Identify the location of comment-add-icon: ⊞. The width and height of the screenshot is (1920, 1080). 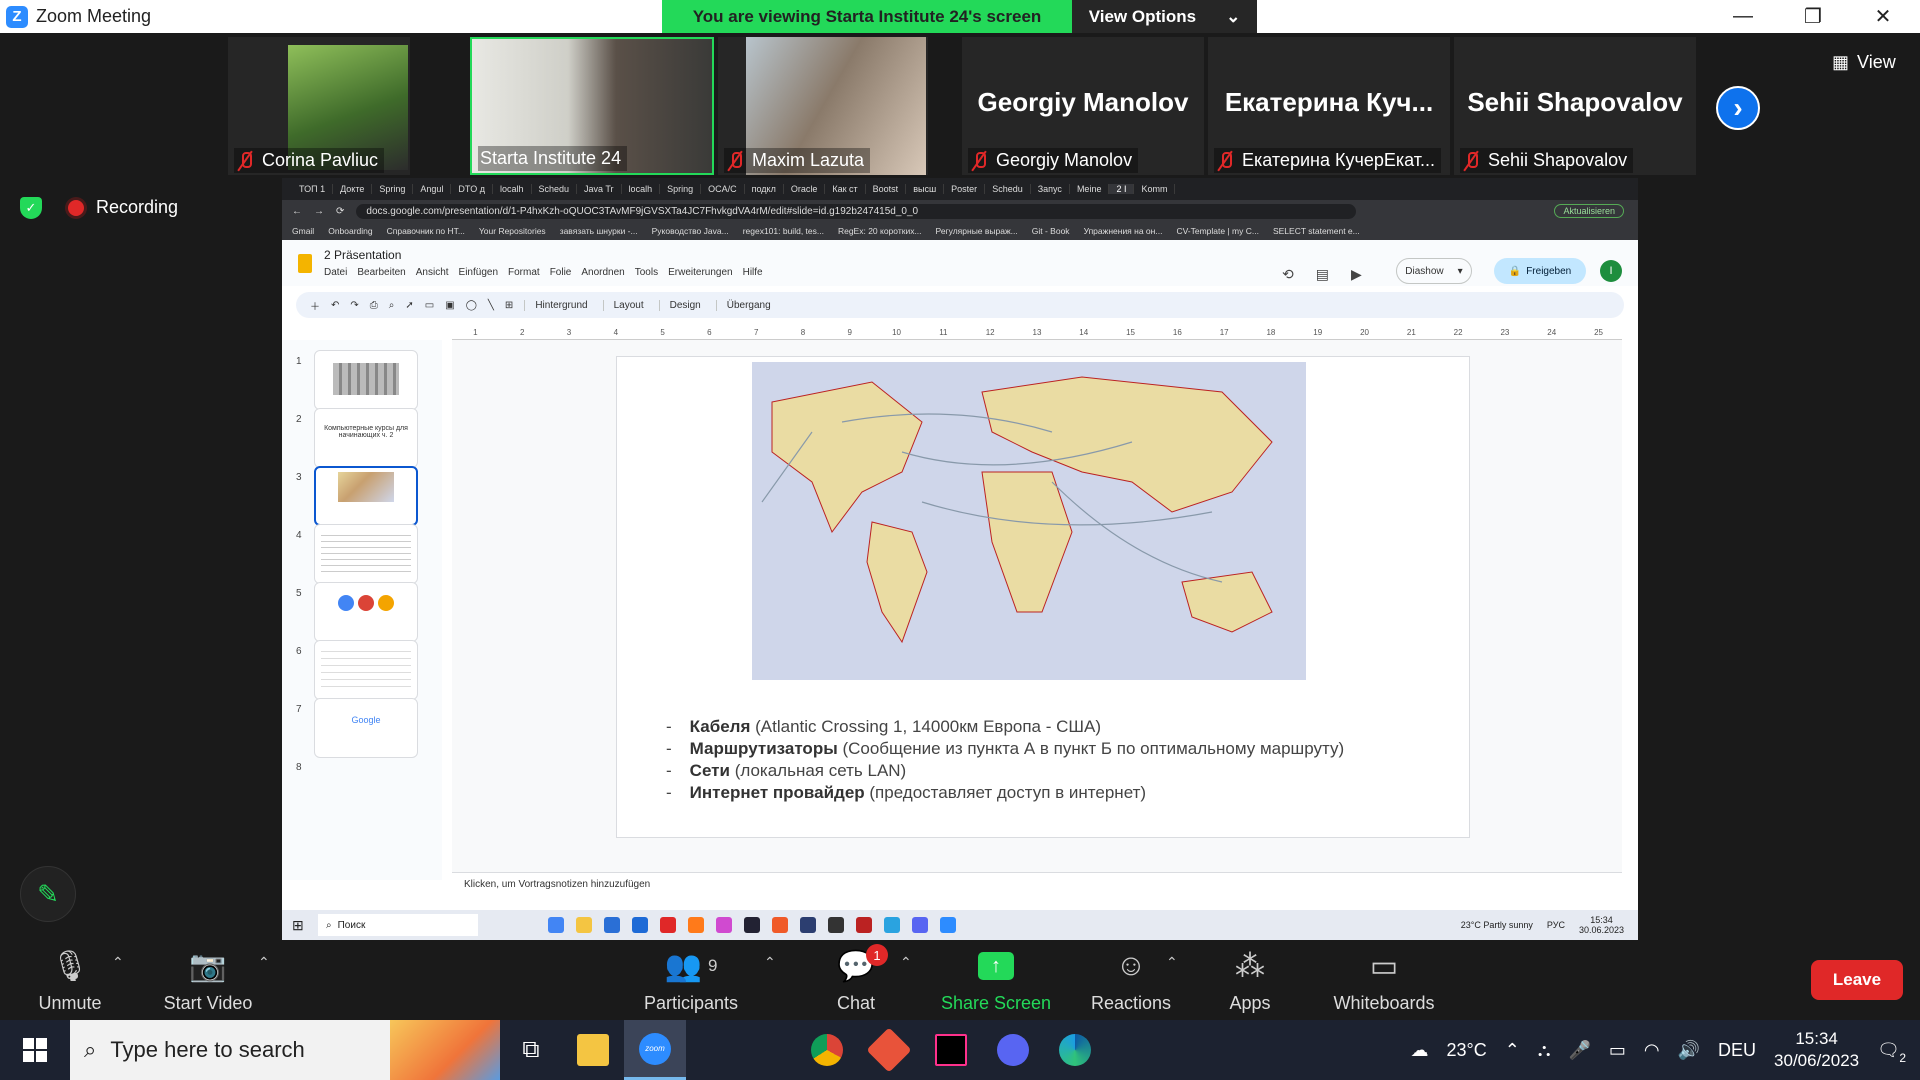
(509, 305).